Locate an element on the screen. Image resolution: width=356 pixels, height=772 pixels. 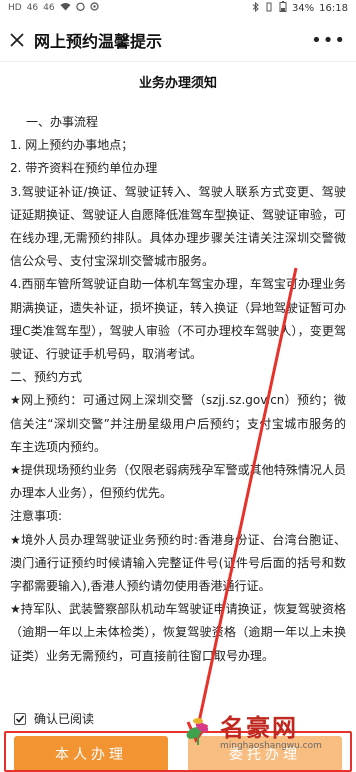
status-right: 34% 16:18 is located at coordinates (300, 8).